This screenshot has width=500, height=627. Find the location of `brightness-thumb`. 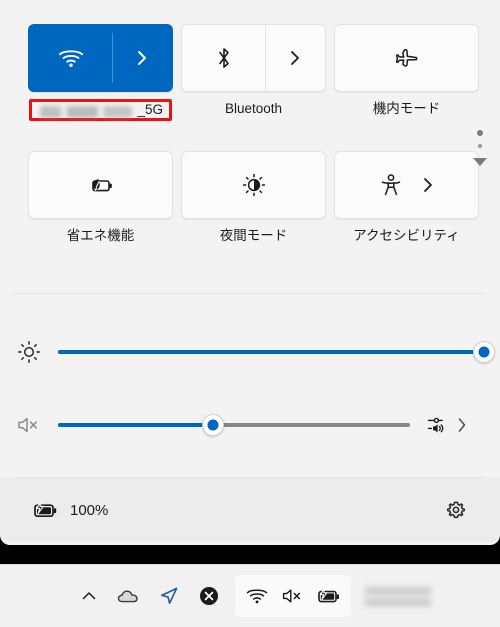

brightness-thumb is located at coordinates (484, 352).